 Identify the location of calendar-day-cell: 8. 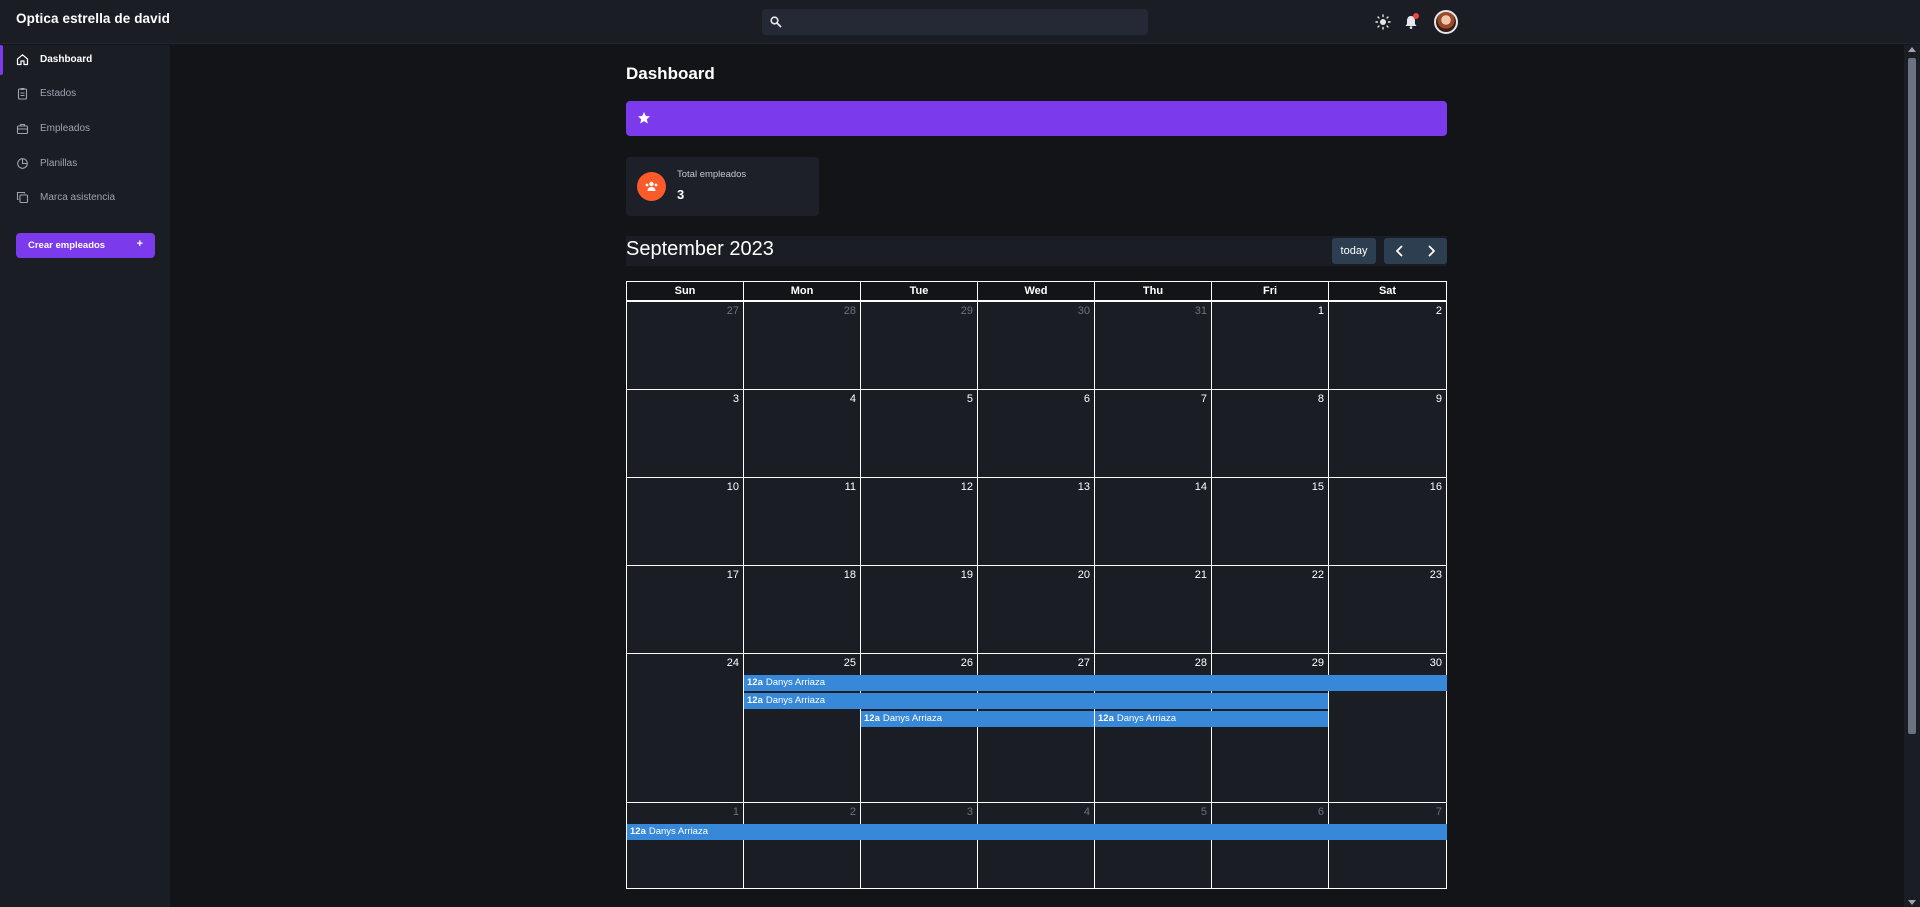
(1269, 433).